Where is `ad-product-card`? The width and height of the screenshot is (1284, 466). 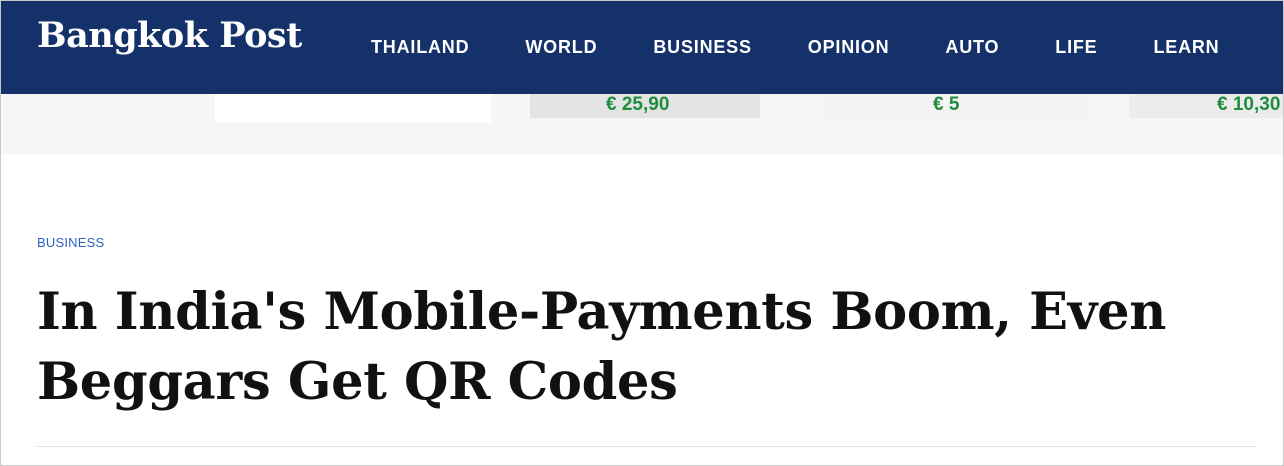 ad-product-card is located at coordinates (353, 108).